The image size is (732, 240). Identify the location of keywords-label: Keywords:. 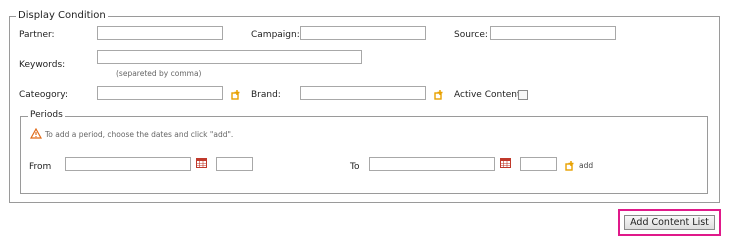
(42, 65).